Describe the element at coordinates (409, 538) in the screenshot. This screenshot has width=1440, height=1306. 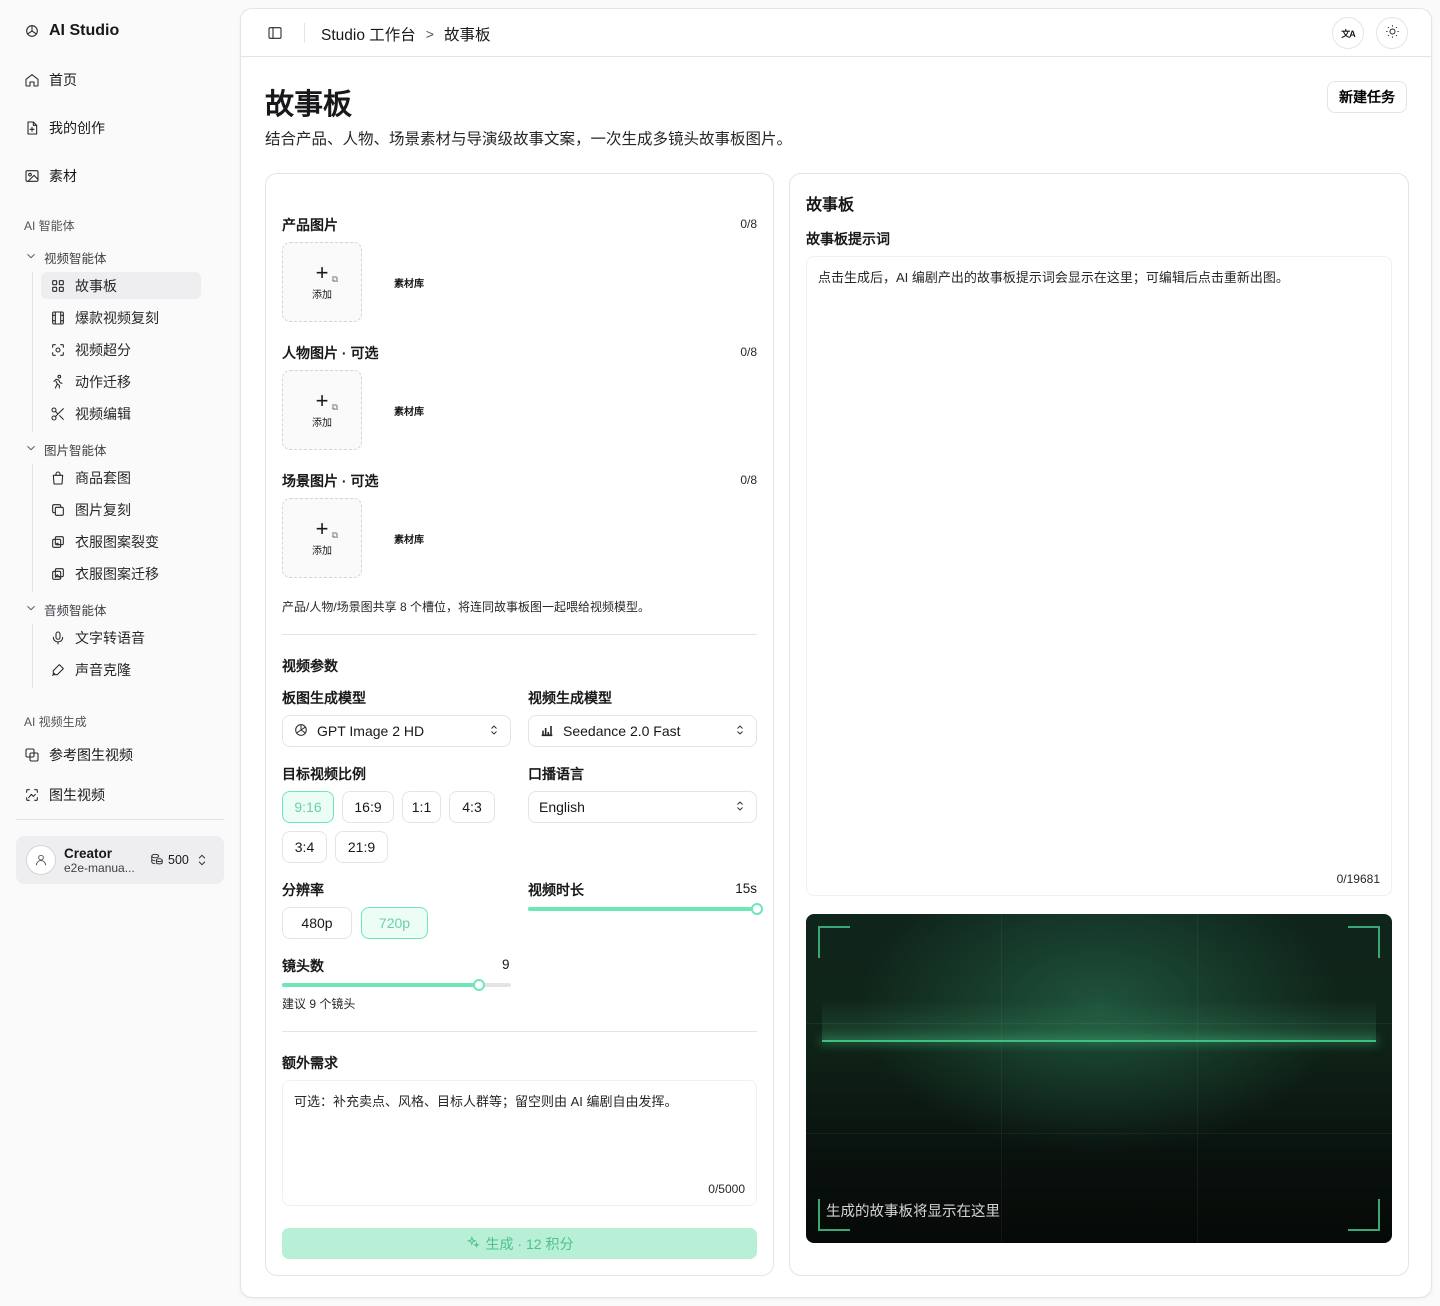
I see `scene-library-link: 素材库` at that location.